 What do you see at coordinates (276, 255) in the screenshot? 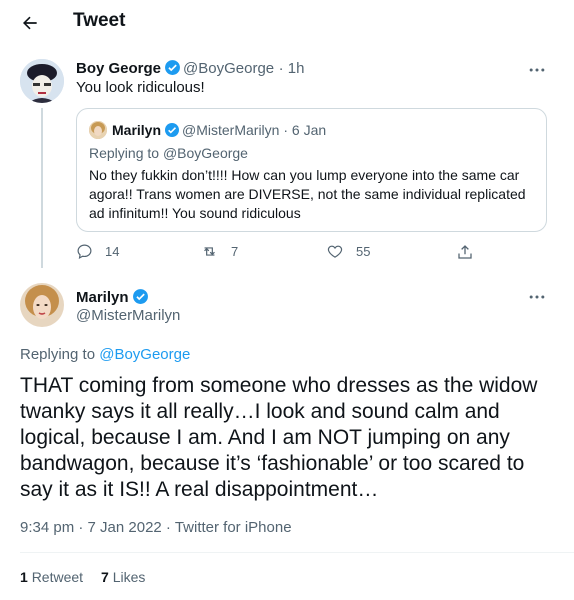
I see `tweet-actions: 14 7 55` at bounding box center [276, 255].